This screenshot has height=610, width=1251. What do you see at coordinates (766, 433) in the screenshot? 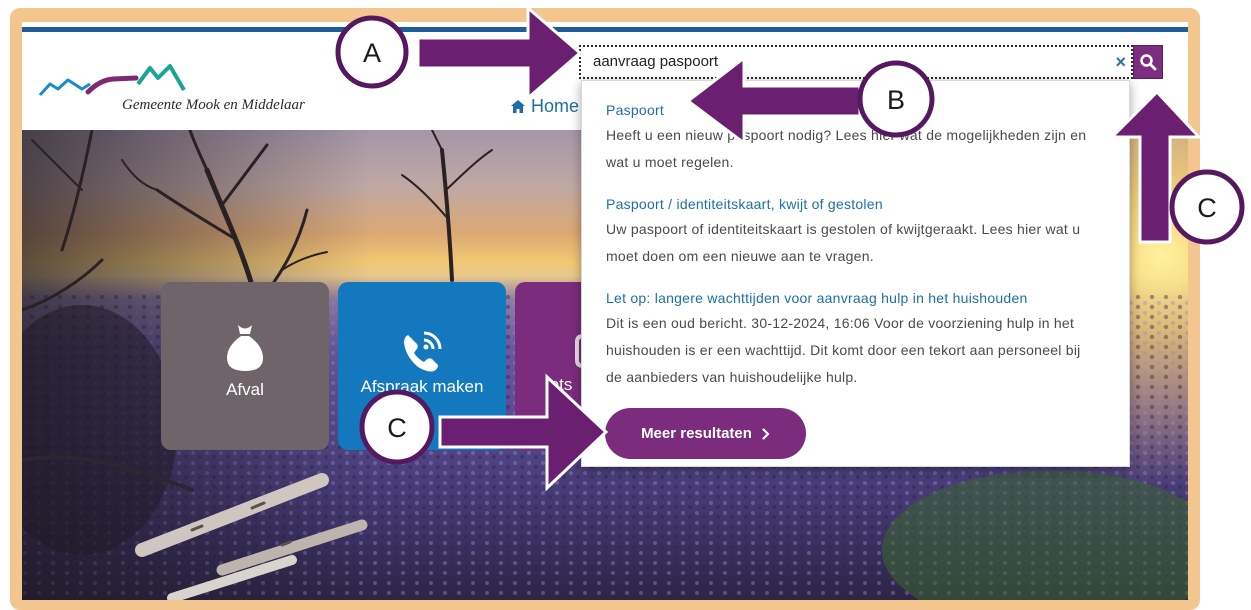
I see `chevron-right-icon` at bounding box center [766, 433].